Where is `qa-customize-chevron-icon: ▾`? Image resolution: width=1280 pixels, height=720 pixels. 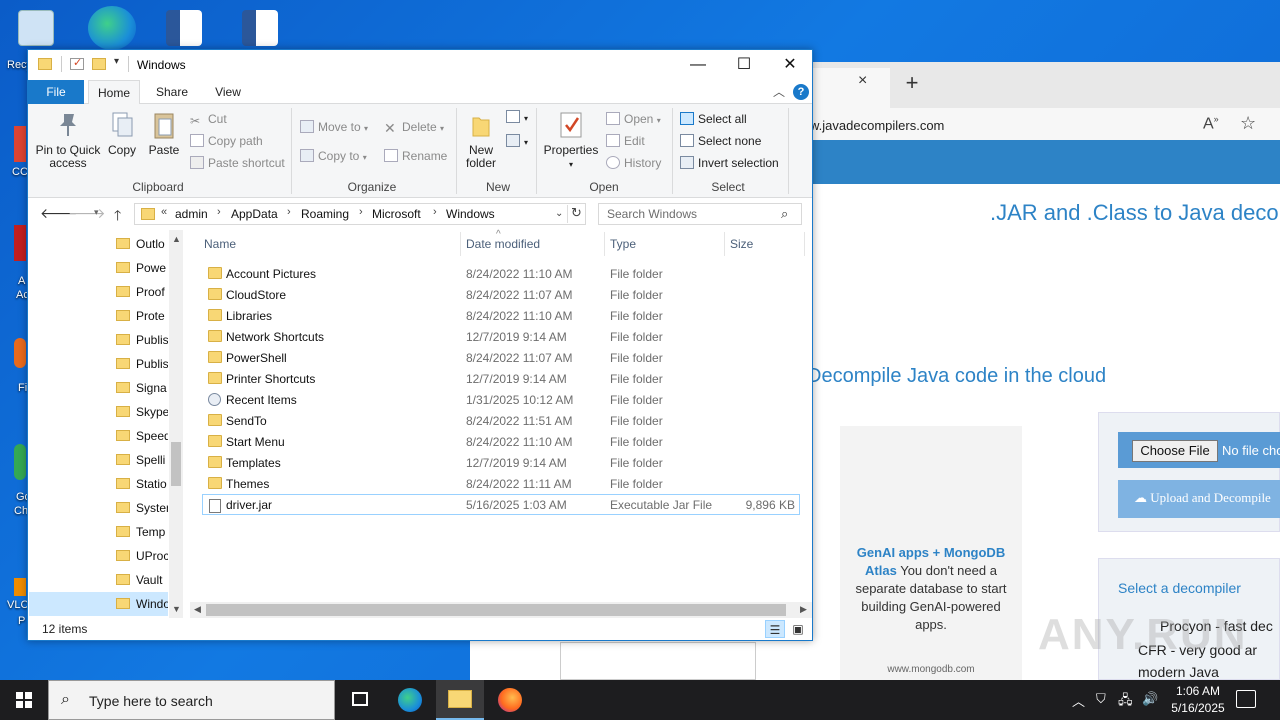
qa-customize-chevron-icon: ▾ is located at coordinates (116, 61).